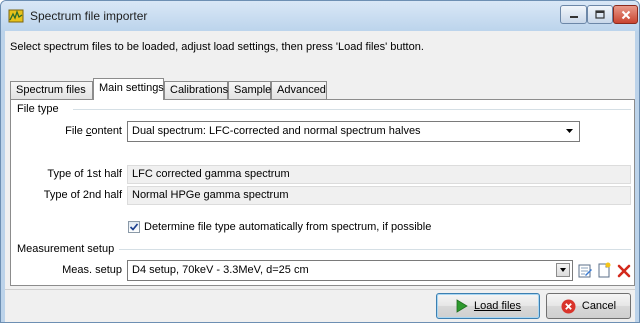 This screenshot has height=323, width=640. What do you see at coordinates (462, 306) in the screenshot?
I see `play-icon` at bounding box center [462, 306].